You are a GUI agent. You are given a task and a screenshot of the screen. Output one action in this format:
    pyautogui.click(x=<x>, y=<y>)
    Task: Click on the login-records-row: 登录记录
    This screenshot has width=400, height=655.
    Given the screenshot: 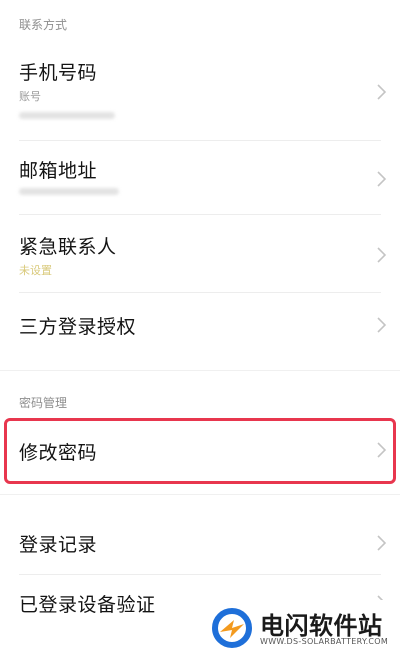 What is the action you would take?
    pyautogui.click(x=200, y=544)
    